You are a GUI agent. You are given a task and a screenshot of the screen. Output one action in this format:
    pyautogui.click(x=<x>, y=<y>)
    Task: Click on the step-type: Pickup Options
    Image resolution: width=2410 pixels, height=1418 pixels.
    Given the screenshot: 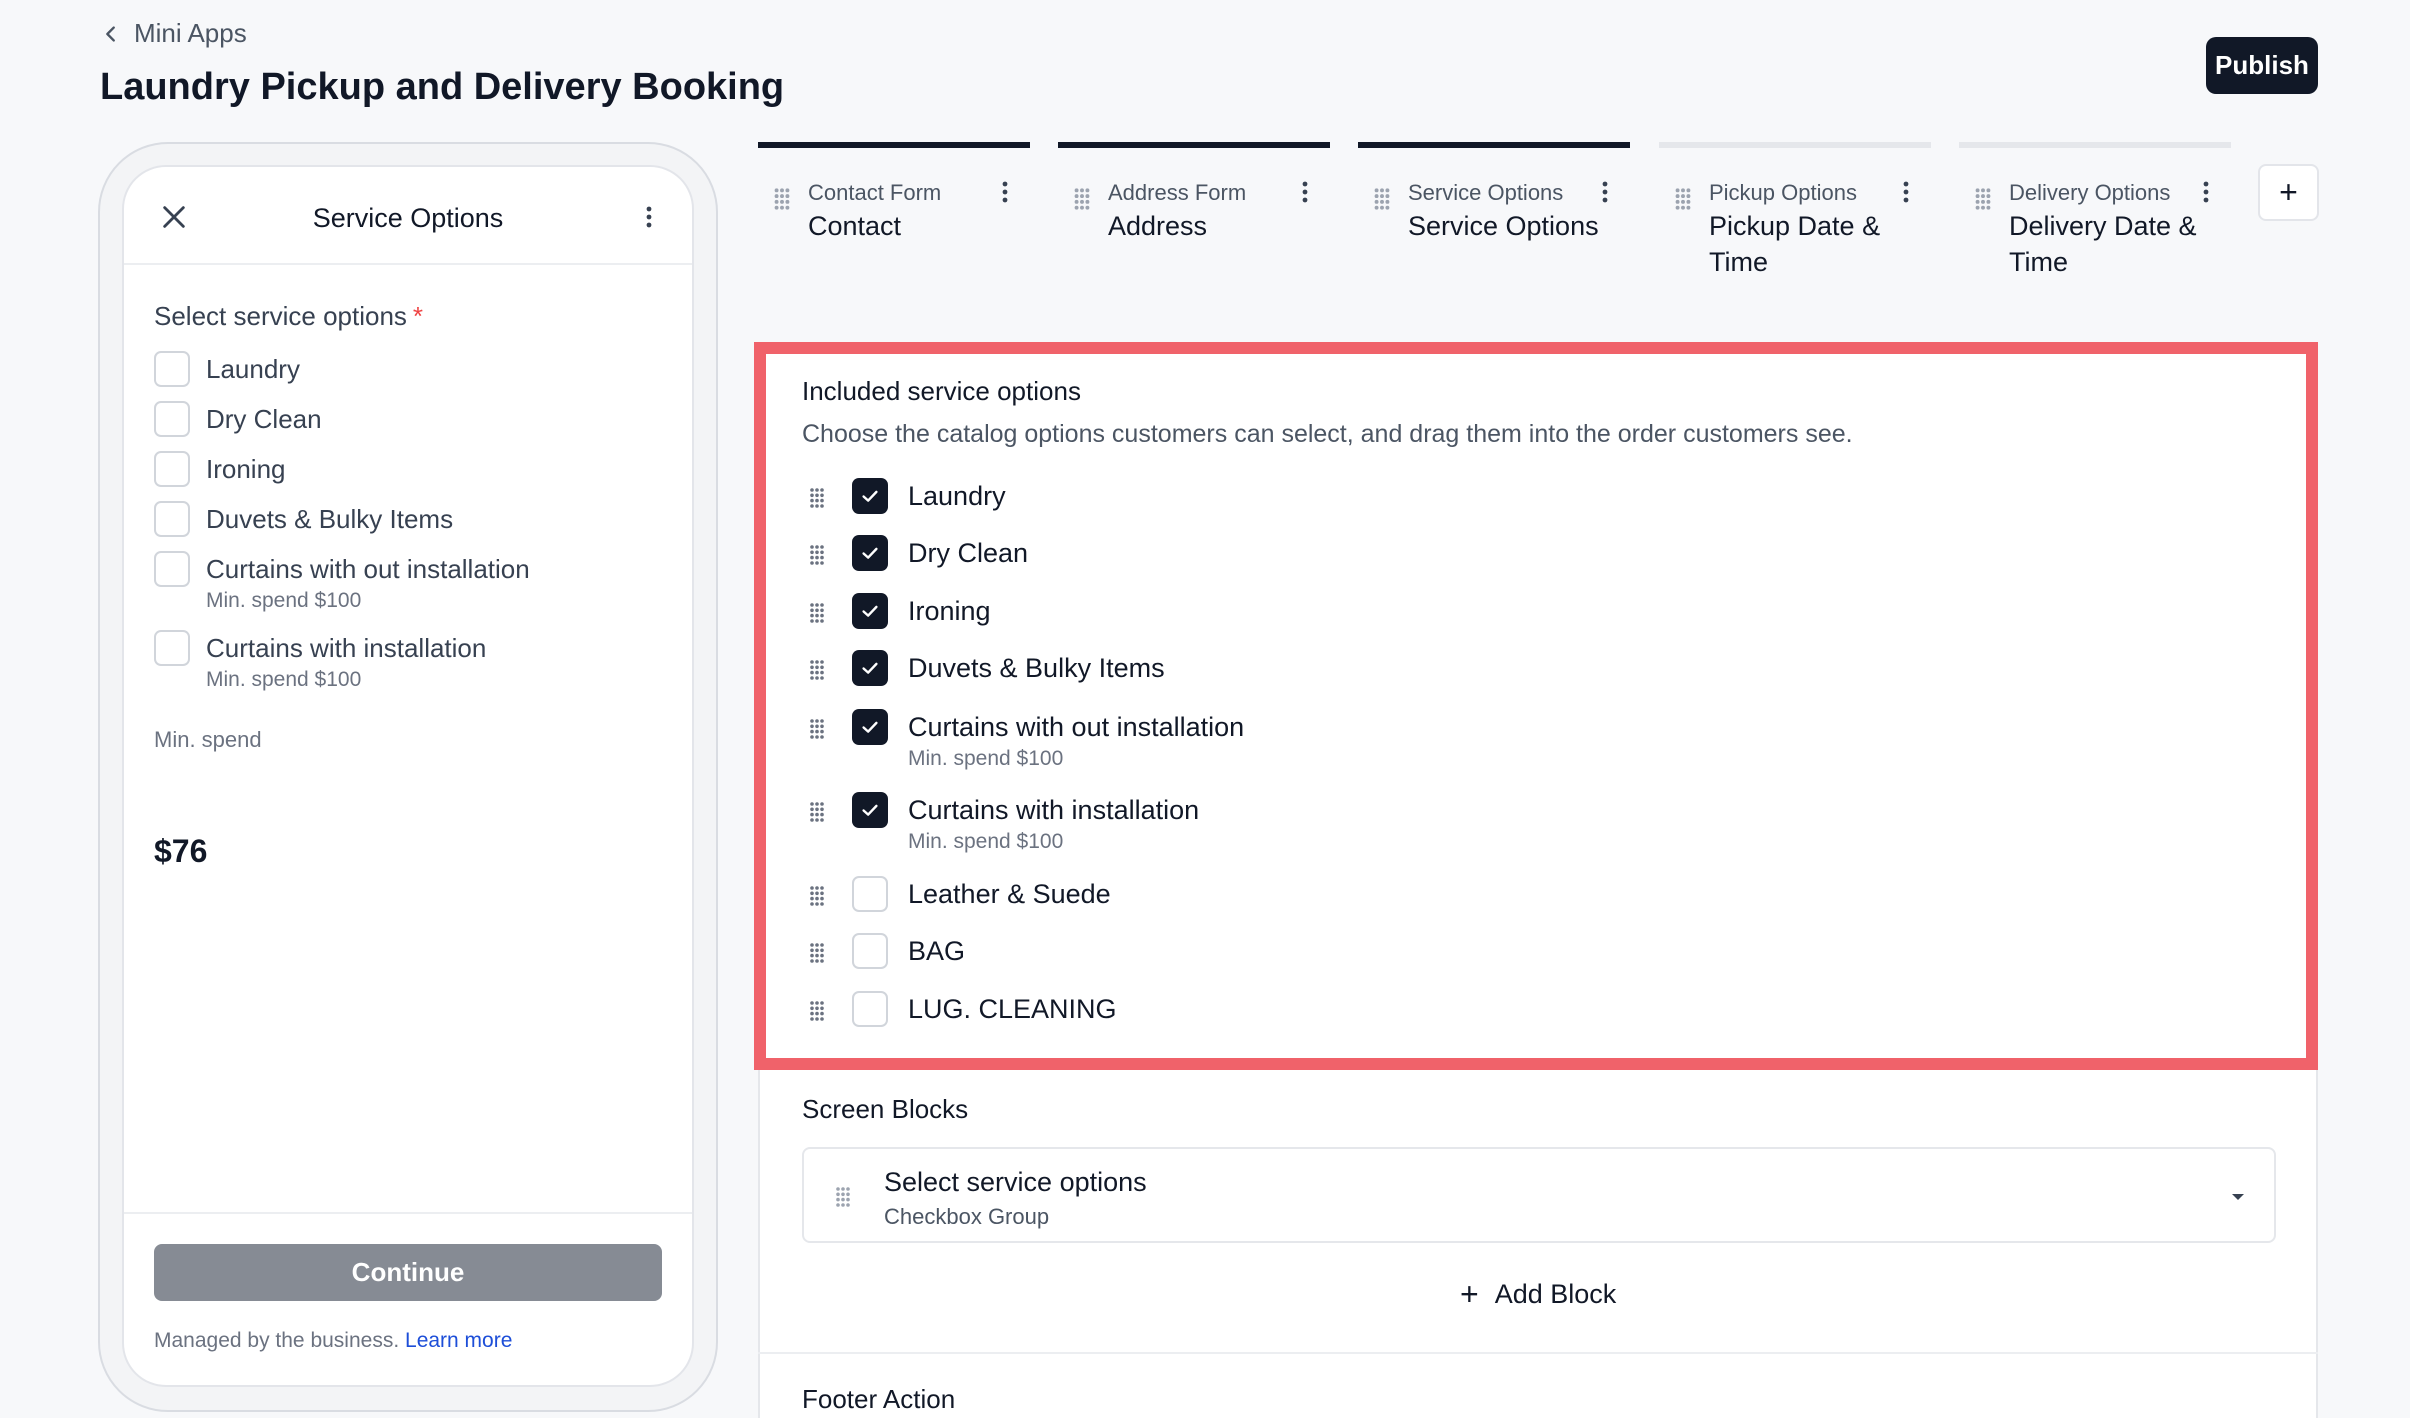 What is the action you would take?
    pyautogui.click(x=1783, y=192)
    